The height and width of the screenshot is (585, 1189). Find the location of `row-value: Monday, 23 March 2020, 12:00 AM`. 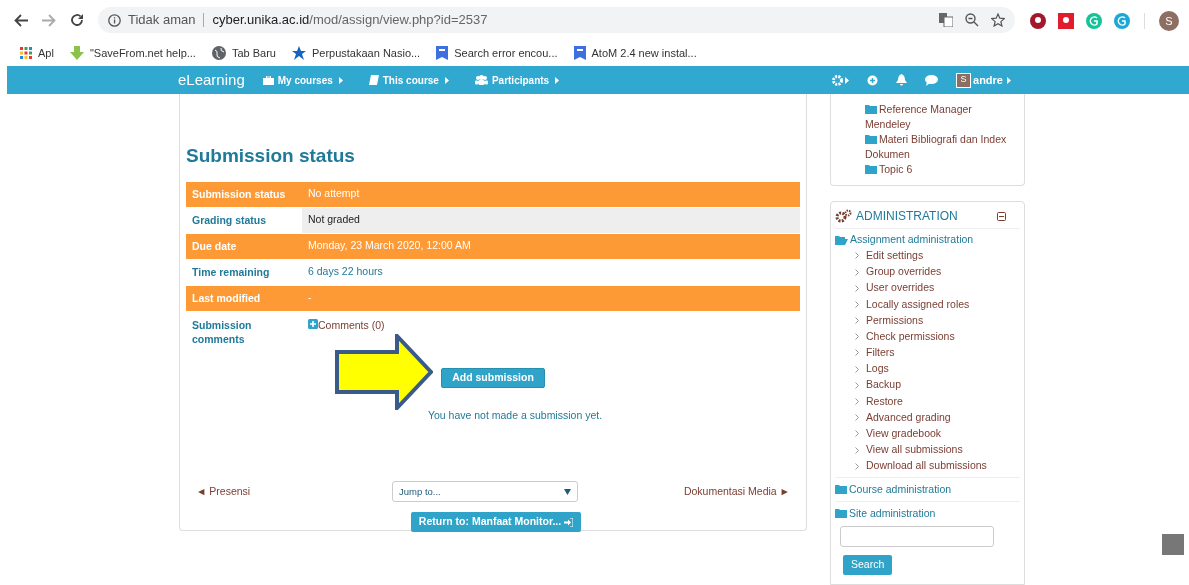

row-value: Monday, 23 March 2020, 12:00 AM is located at coordinates (389, 246).